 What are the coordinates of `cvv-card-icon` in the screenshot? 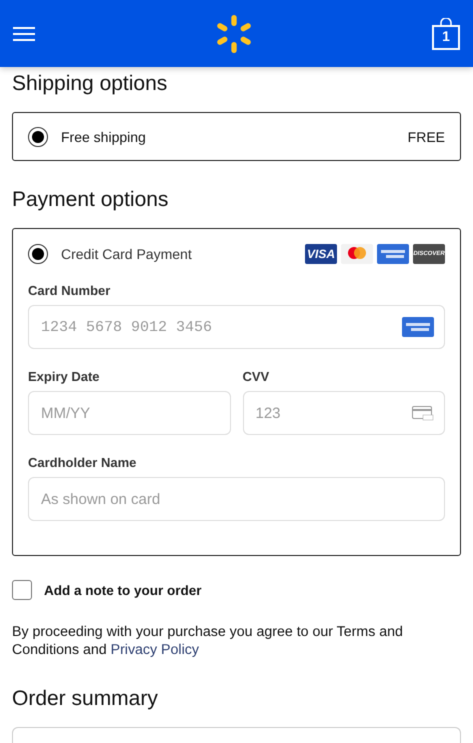 It's located at (423, 413).